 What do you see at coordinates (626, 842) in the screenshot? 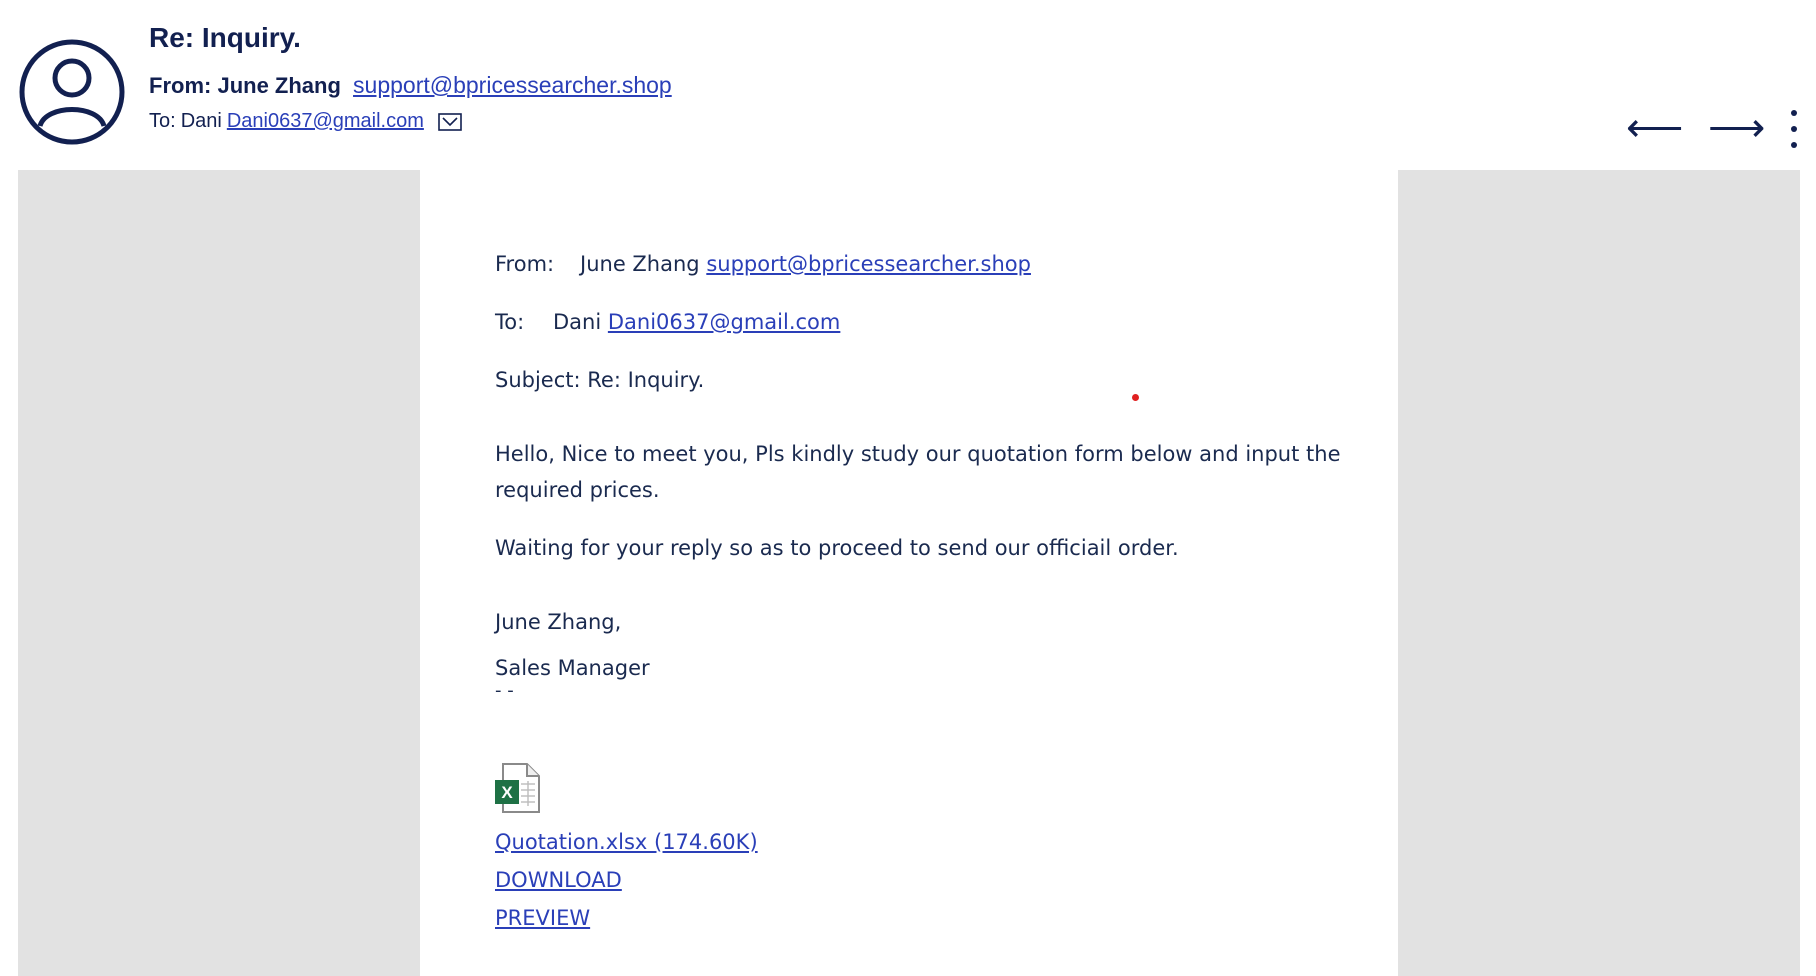
I see `attachment-filename-link: Quotation.xlsx (174.60K)` at bounding box center [626, 842].